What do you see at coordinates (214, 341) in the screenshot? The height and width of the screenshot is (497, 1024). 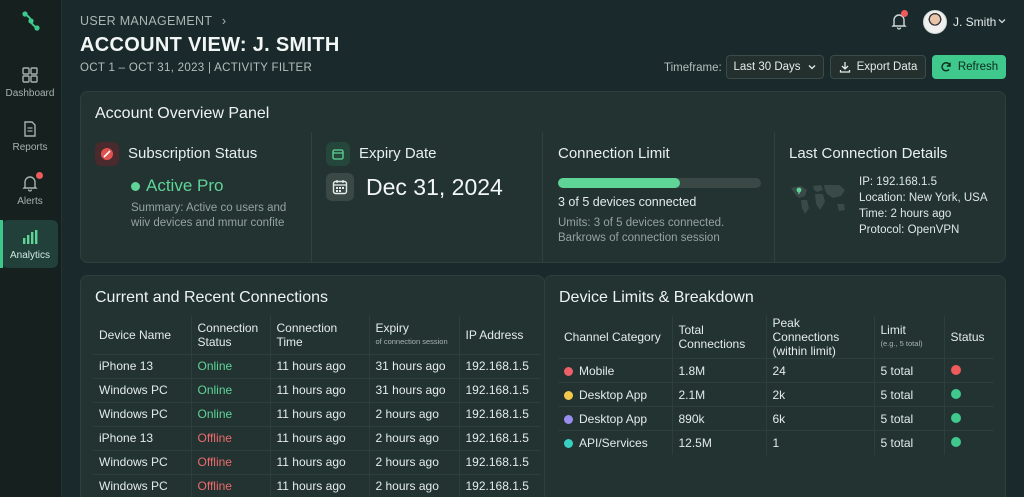 I see `header-line: Status` at bounding box center [214, 341].